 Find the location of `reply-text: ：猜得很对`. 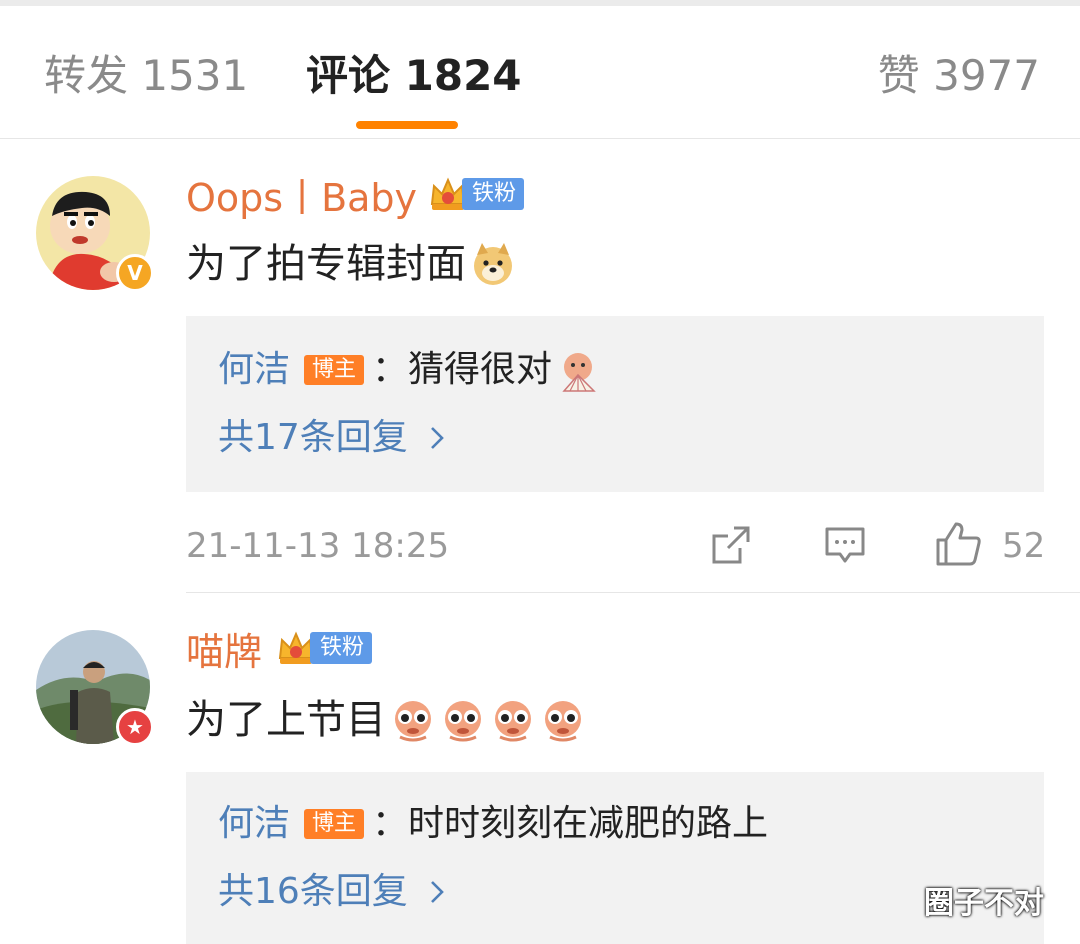

reply-text: ：猜得很对 is located at coordinates (462, 369).